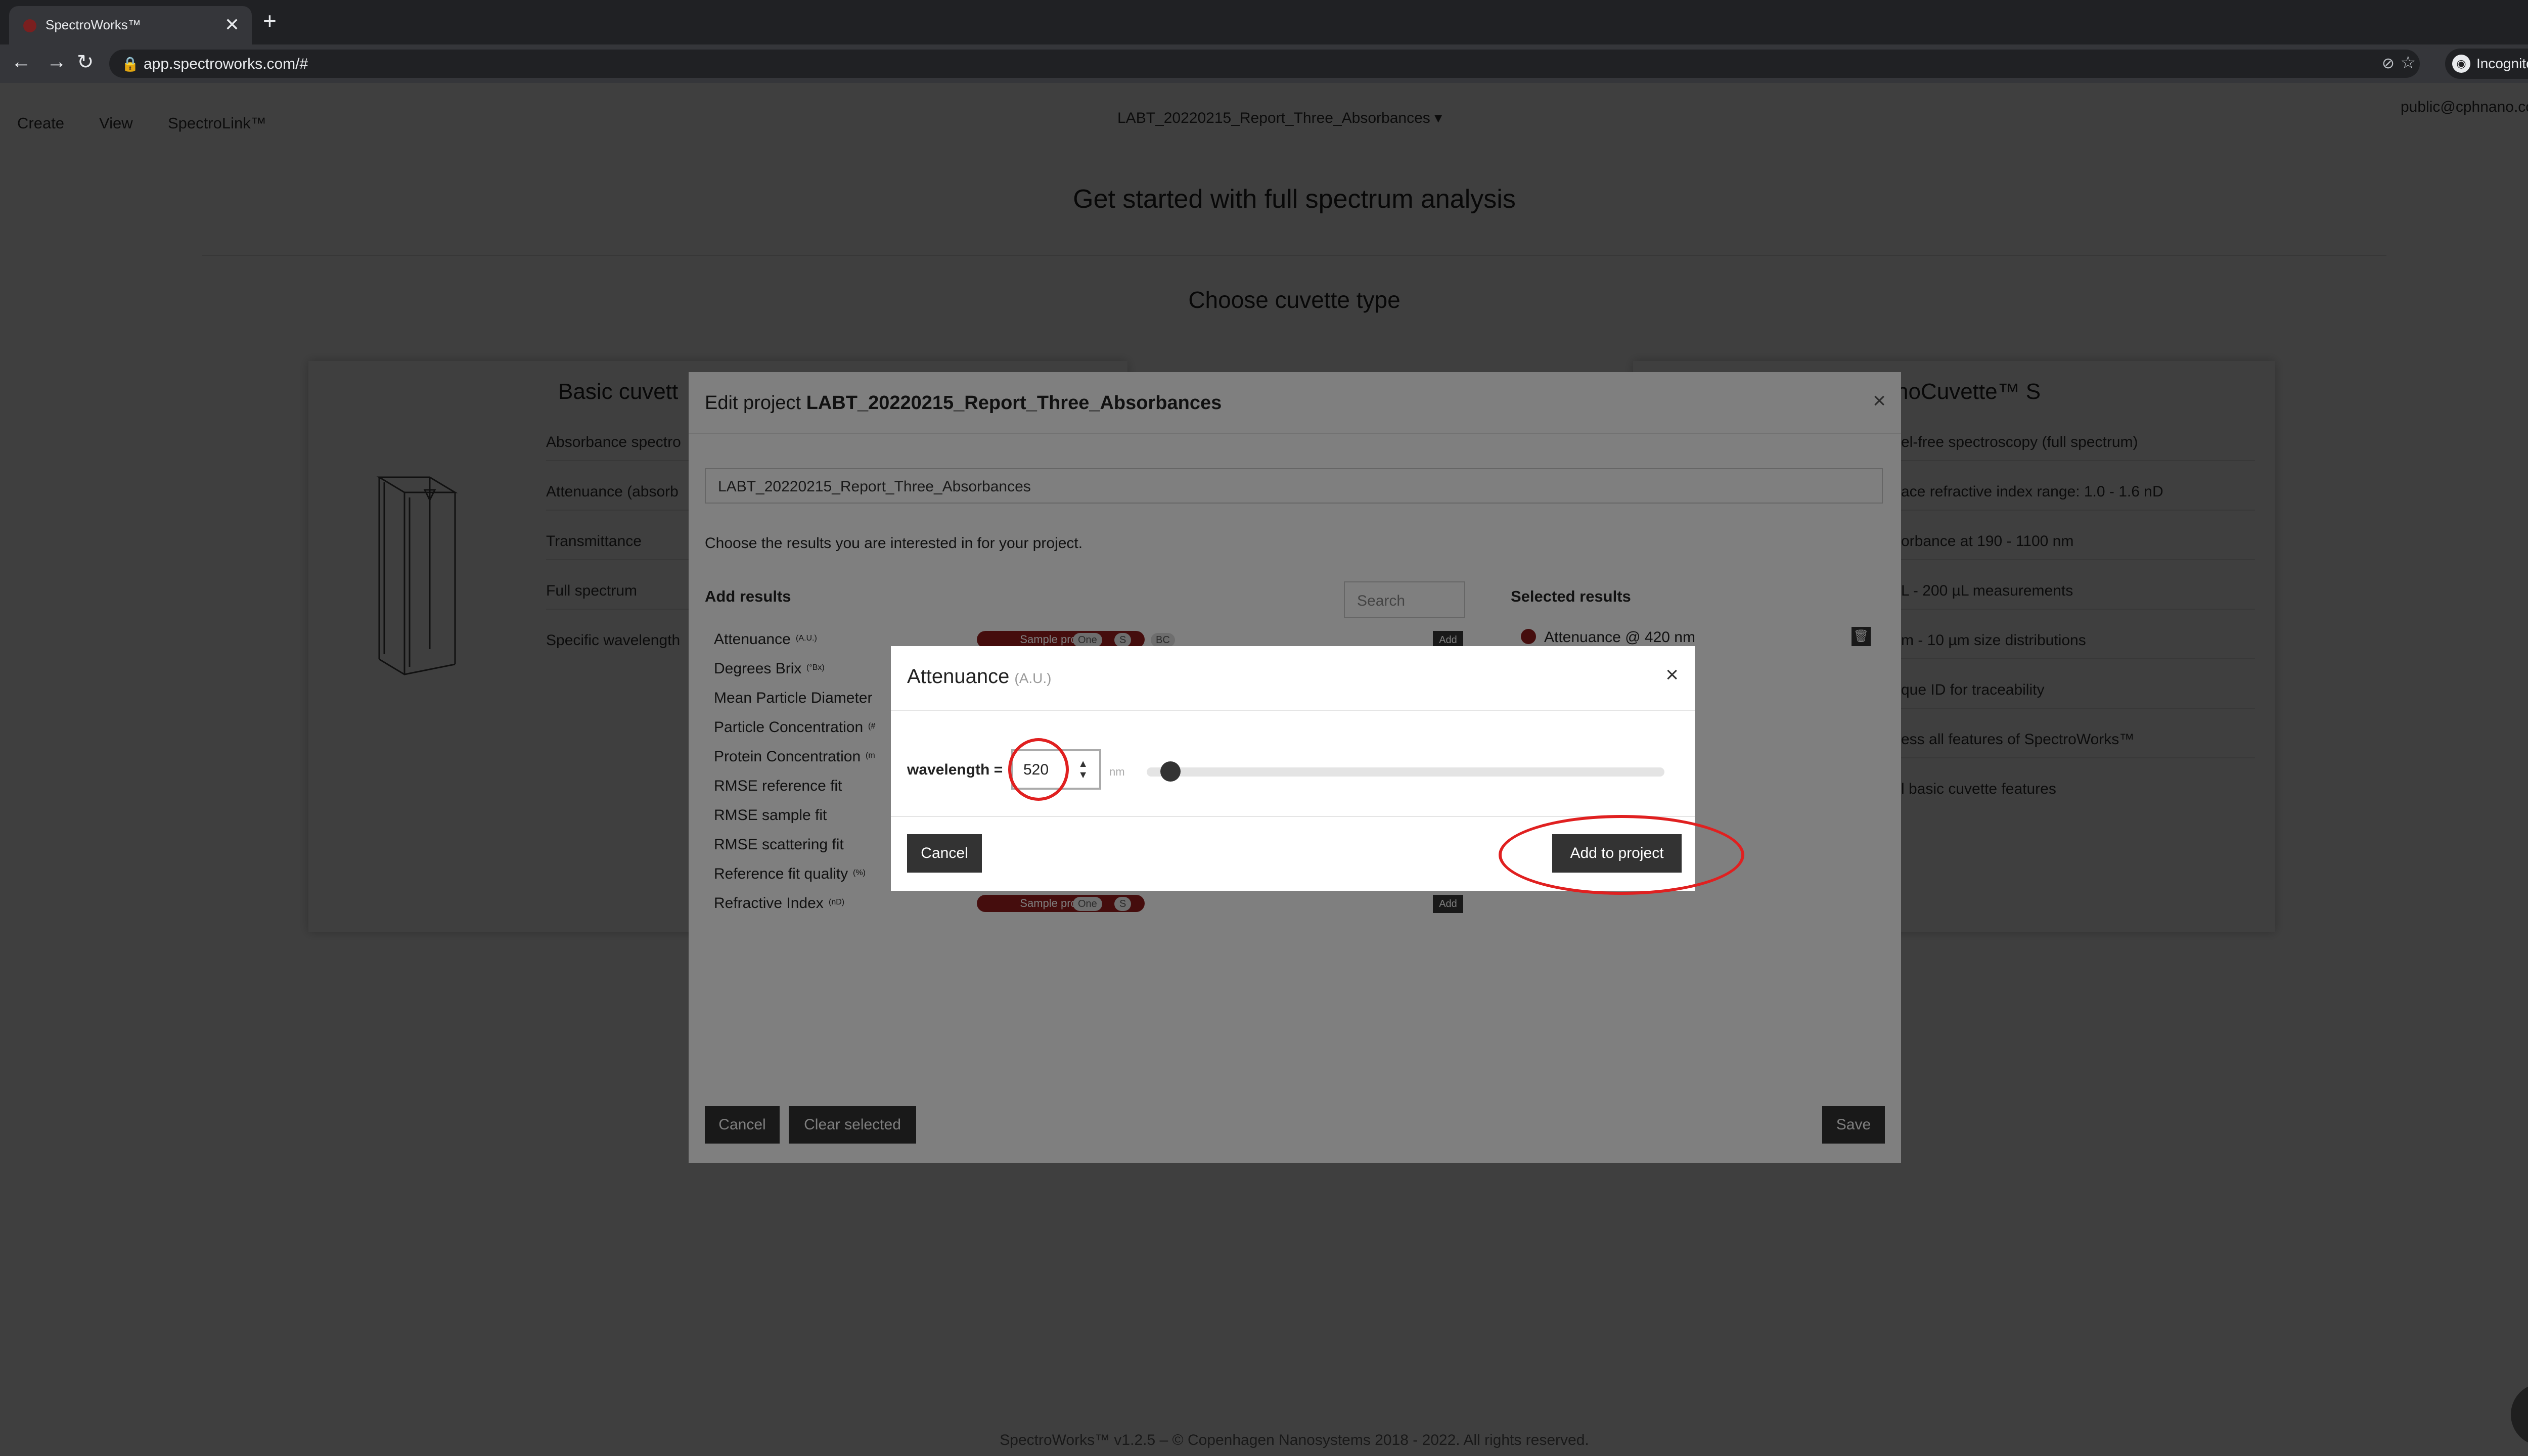  What do you see at coordinates (1406, 772) in the screenshot?
I see `wavelength-slider` at bounding box center [1406, 772].